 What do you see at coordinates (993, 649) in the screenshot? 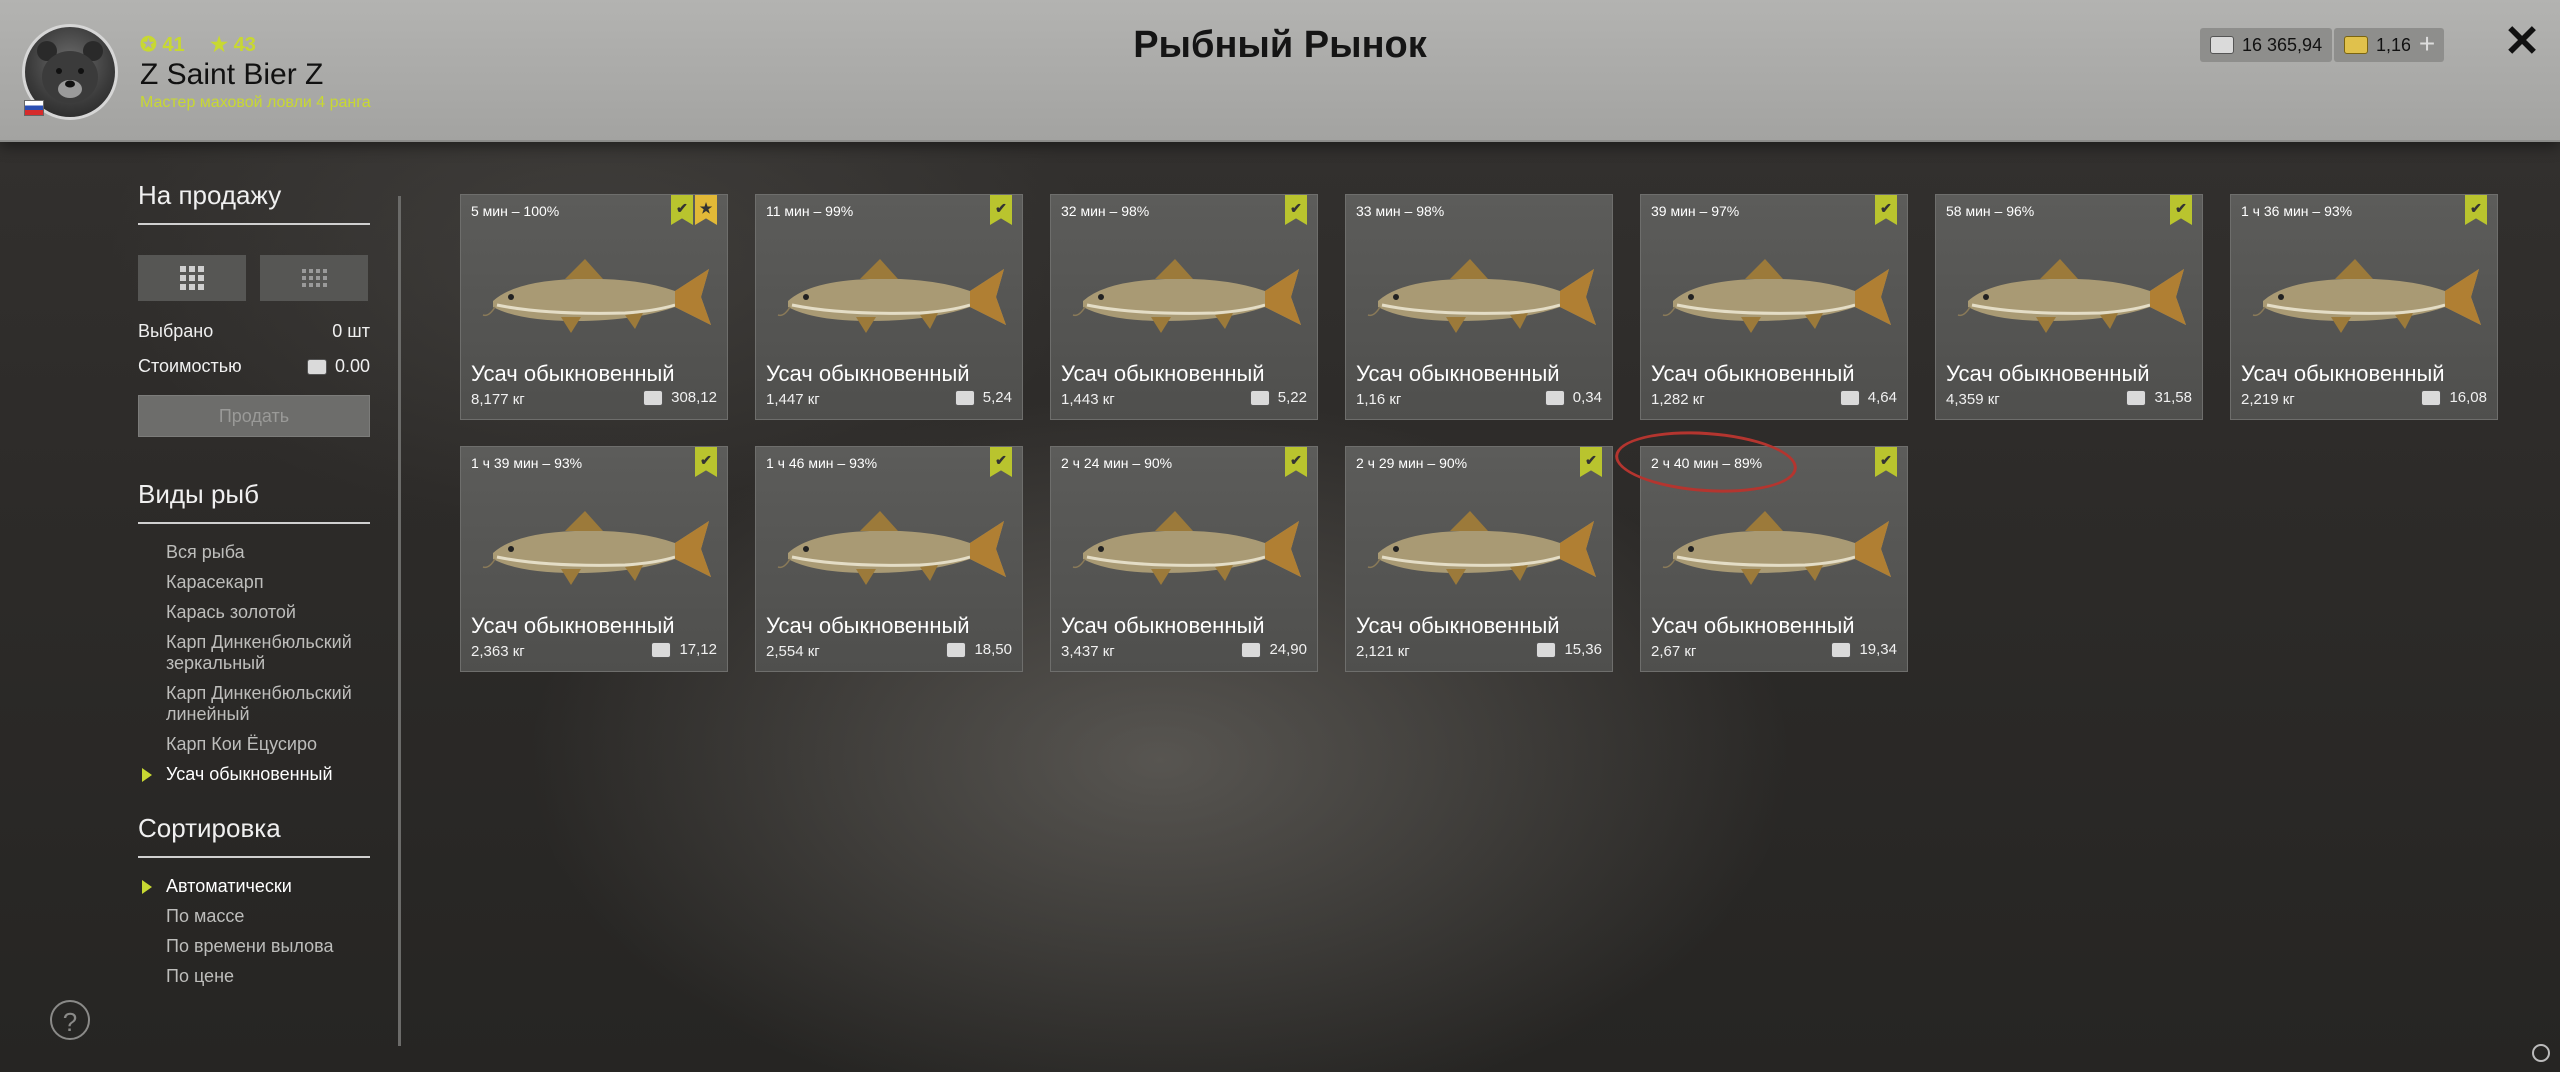
I see `price-value: 18,50` at bounding box center [993, 649].